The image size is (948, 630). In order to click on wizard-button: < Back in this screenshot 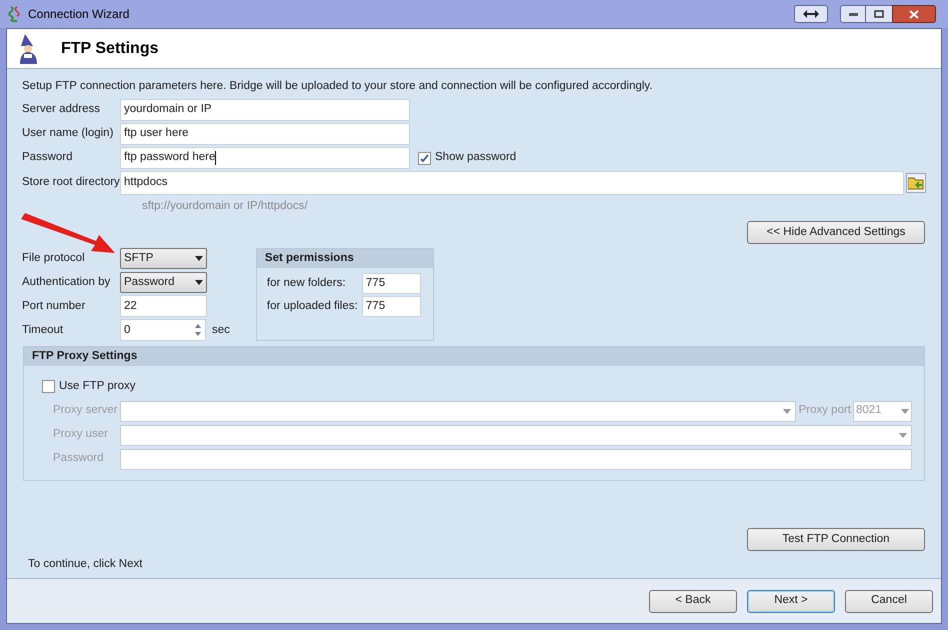, I will do `click(693, 601)`.